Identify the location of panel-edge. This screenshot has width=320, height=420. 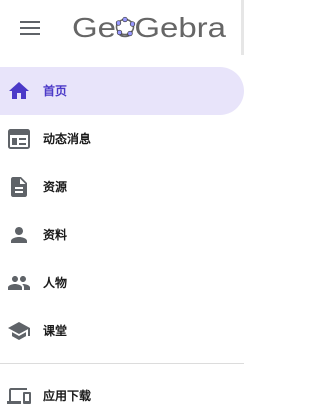
(242, 27).